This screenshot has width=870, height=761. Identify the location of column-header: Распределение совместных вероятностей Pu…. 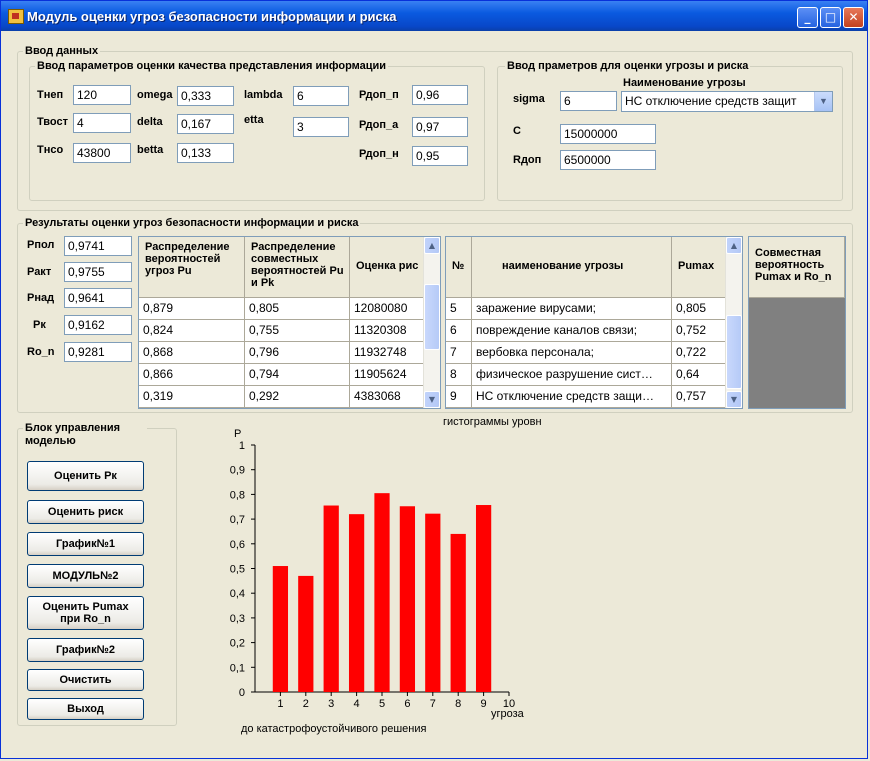
(297, 267).